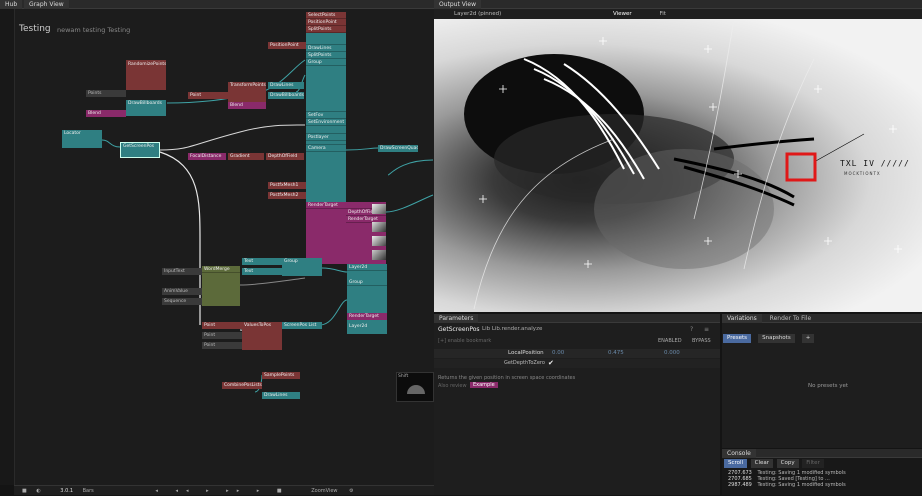 The image size is (922, 496). Describe the element at coordinates (465, 341) in the screenshot. I see `bookmark-hint: [+] enable bookmark` at that location.